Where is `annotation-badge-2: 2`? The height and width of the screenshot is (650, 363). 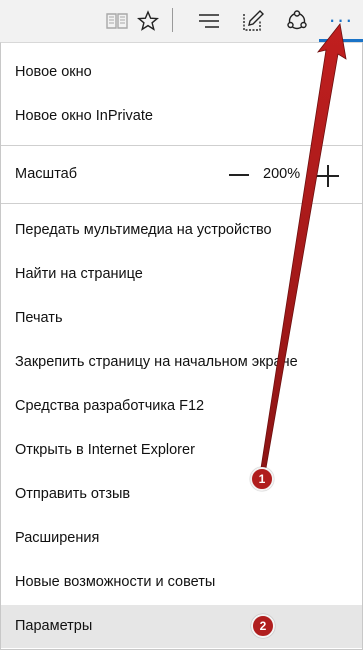 annotation-badge-2: 2 is located at coordinates (263, 626).